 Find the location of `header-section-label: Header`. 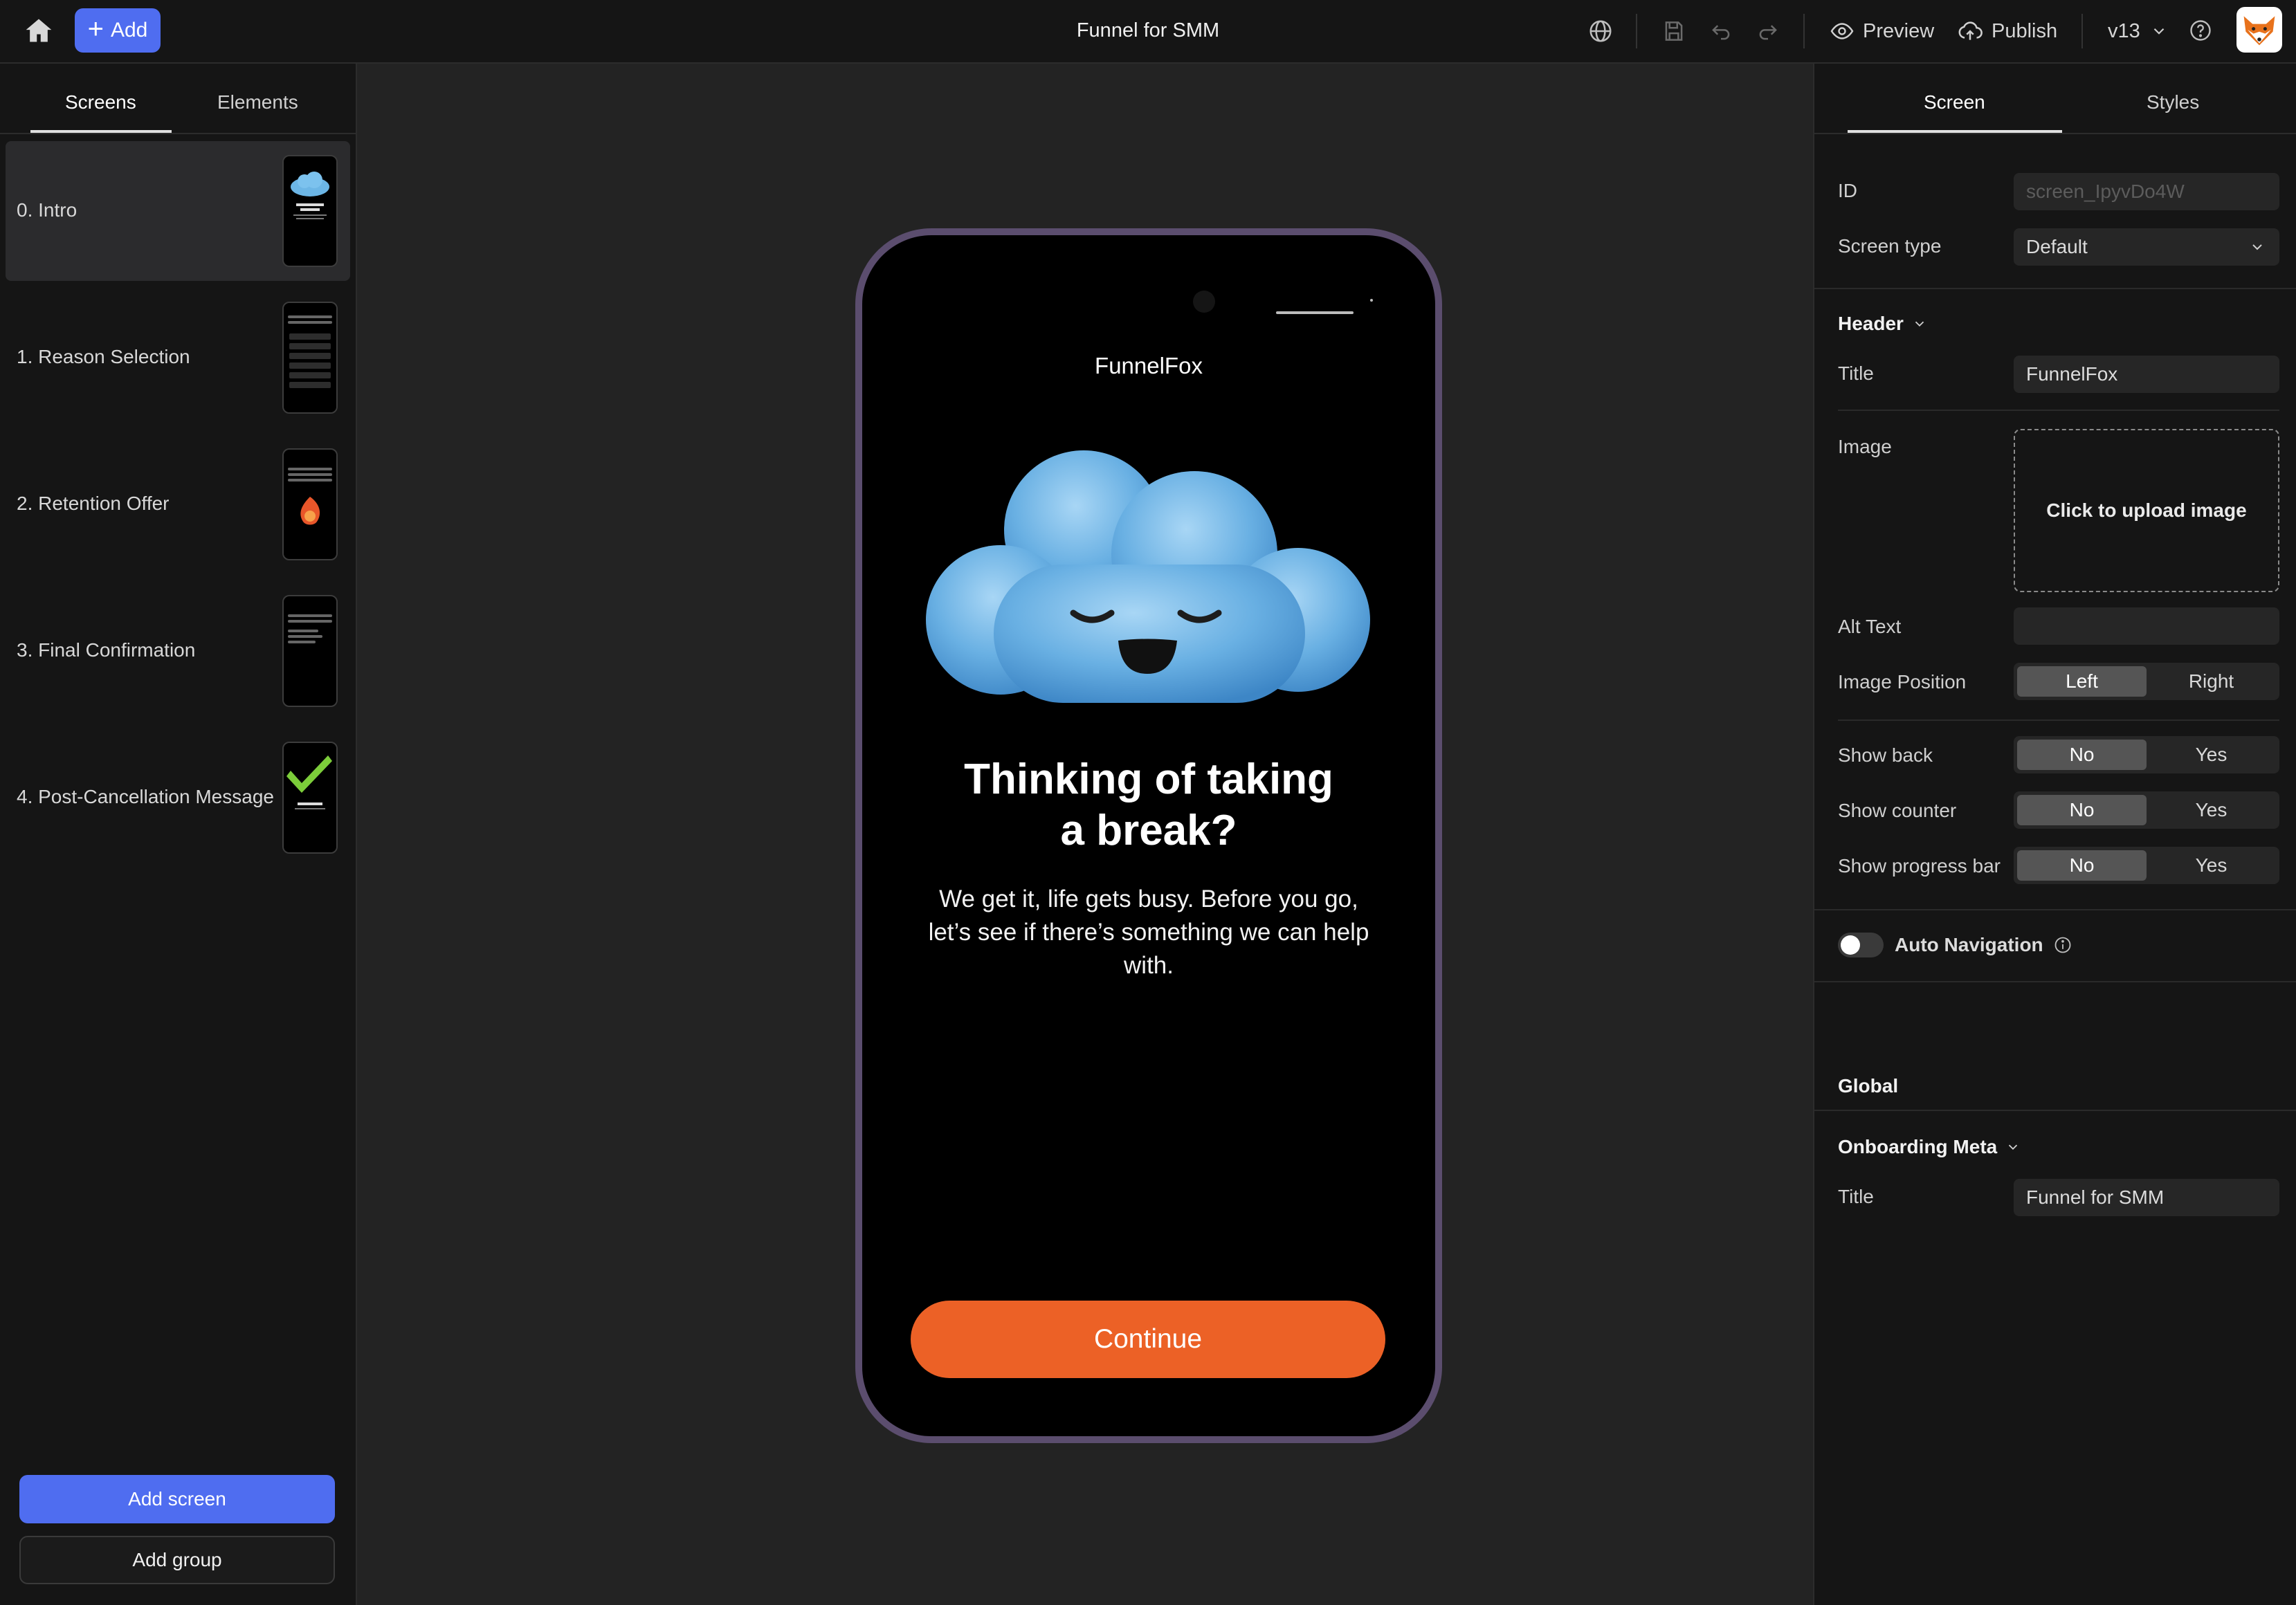

header-section-label: Header is located at coordinates (1871, 323).